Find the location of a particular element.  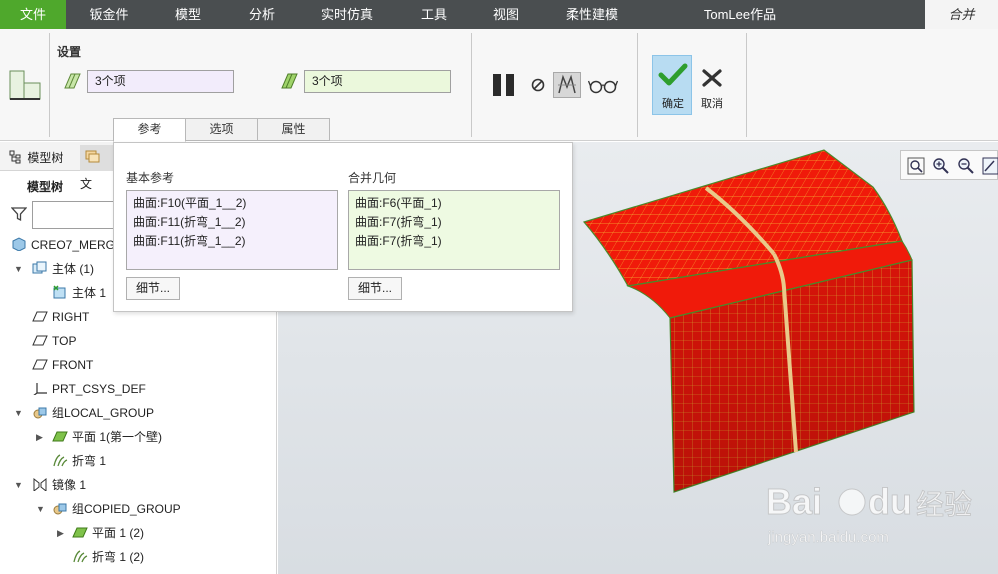

tree-item-flat-wall: 平面 1(第一个壁) is located at coordinates (107, 437).